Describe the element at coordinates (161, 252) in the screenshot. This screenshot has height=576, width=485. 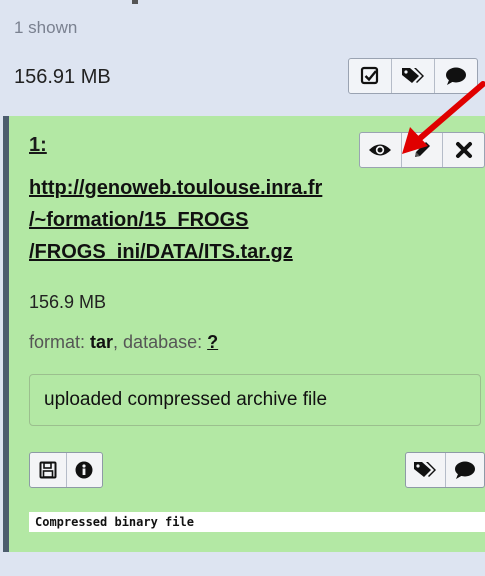
I see `dataset-title-line: /FROGS_ini/DATA/ITS.tar.gz` at that location.